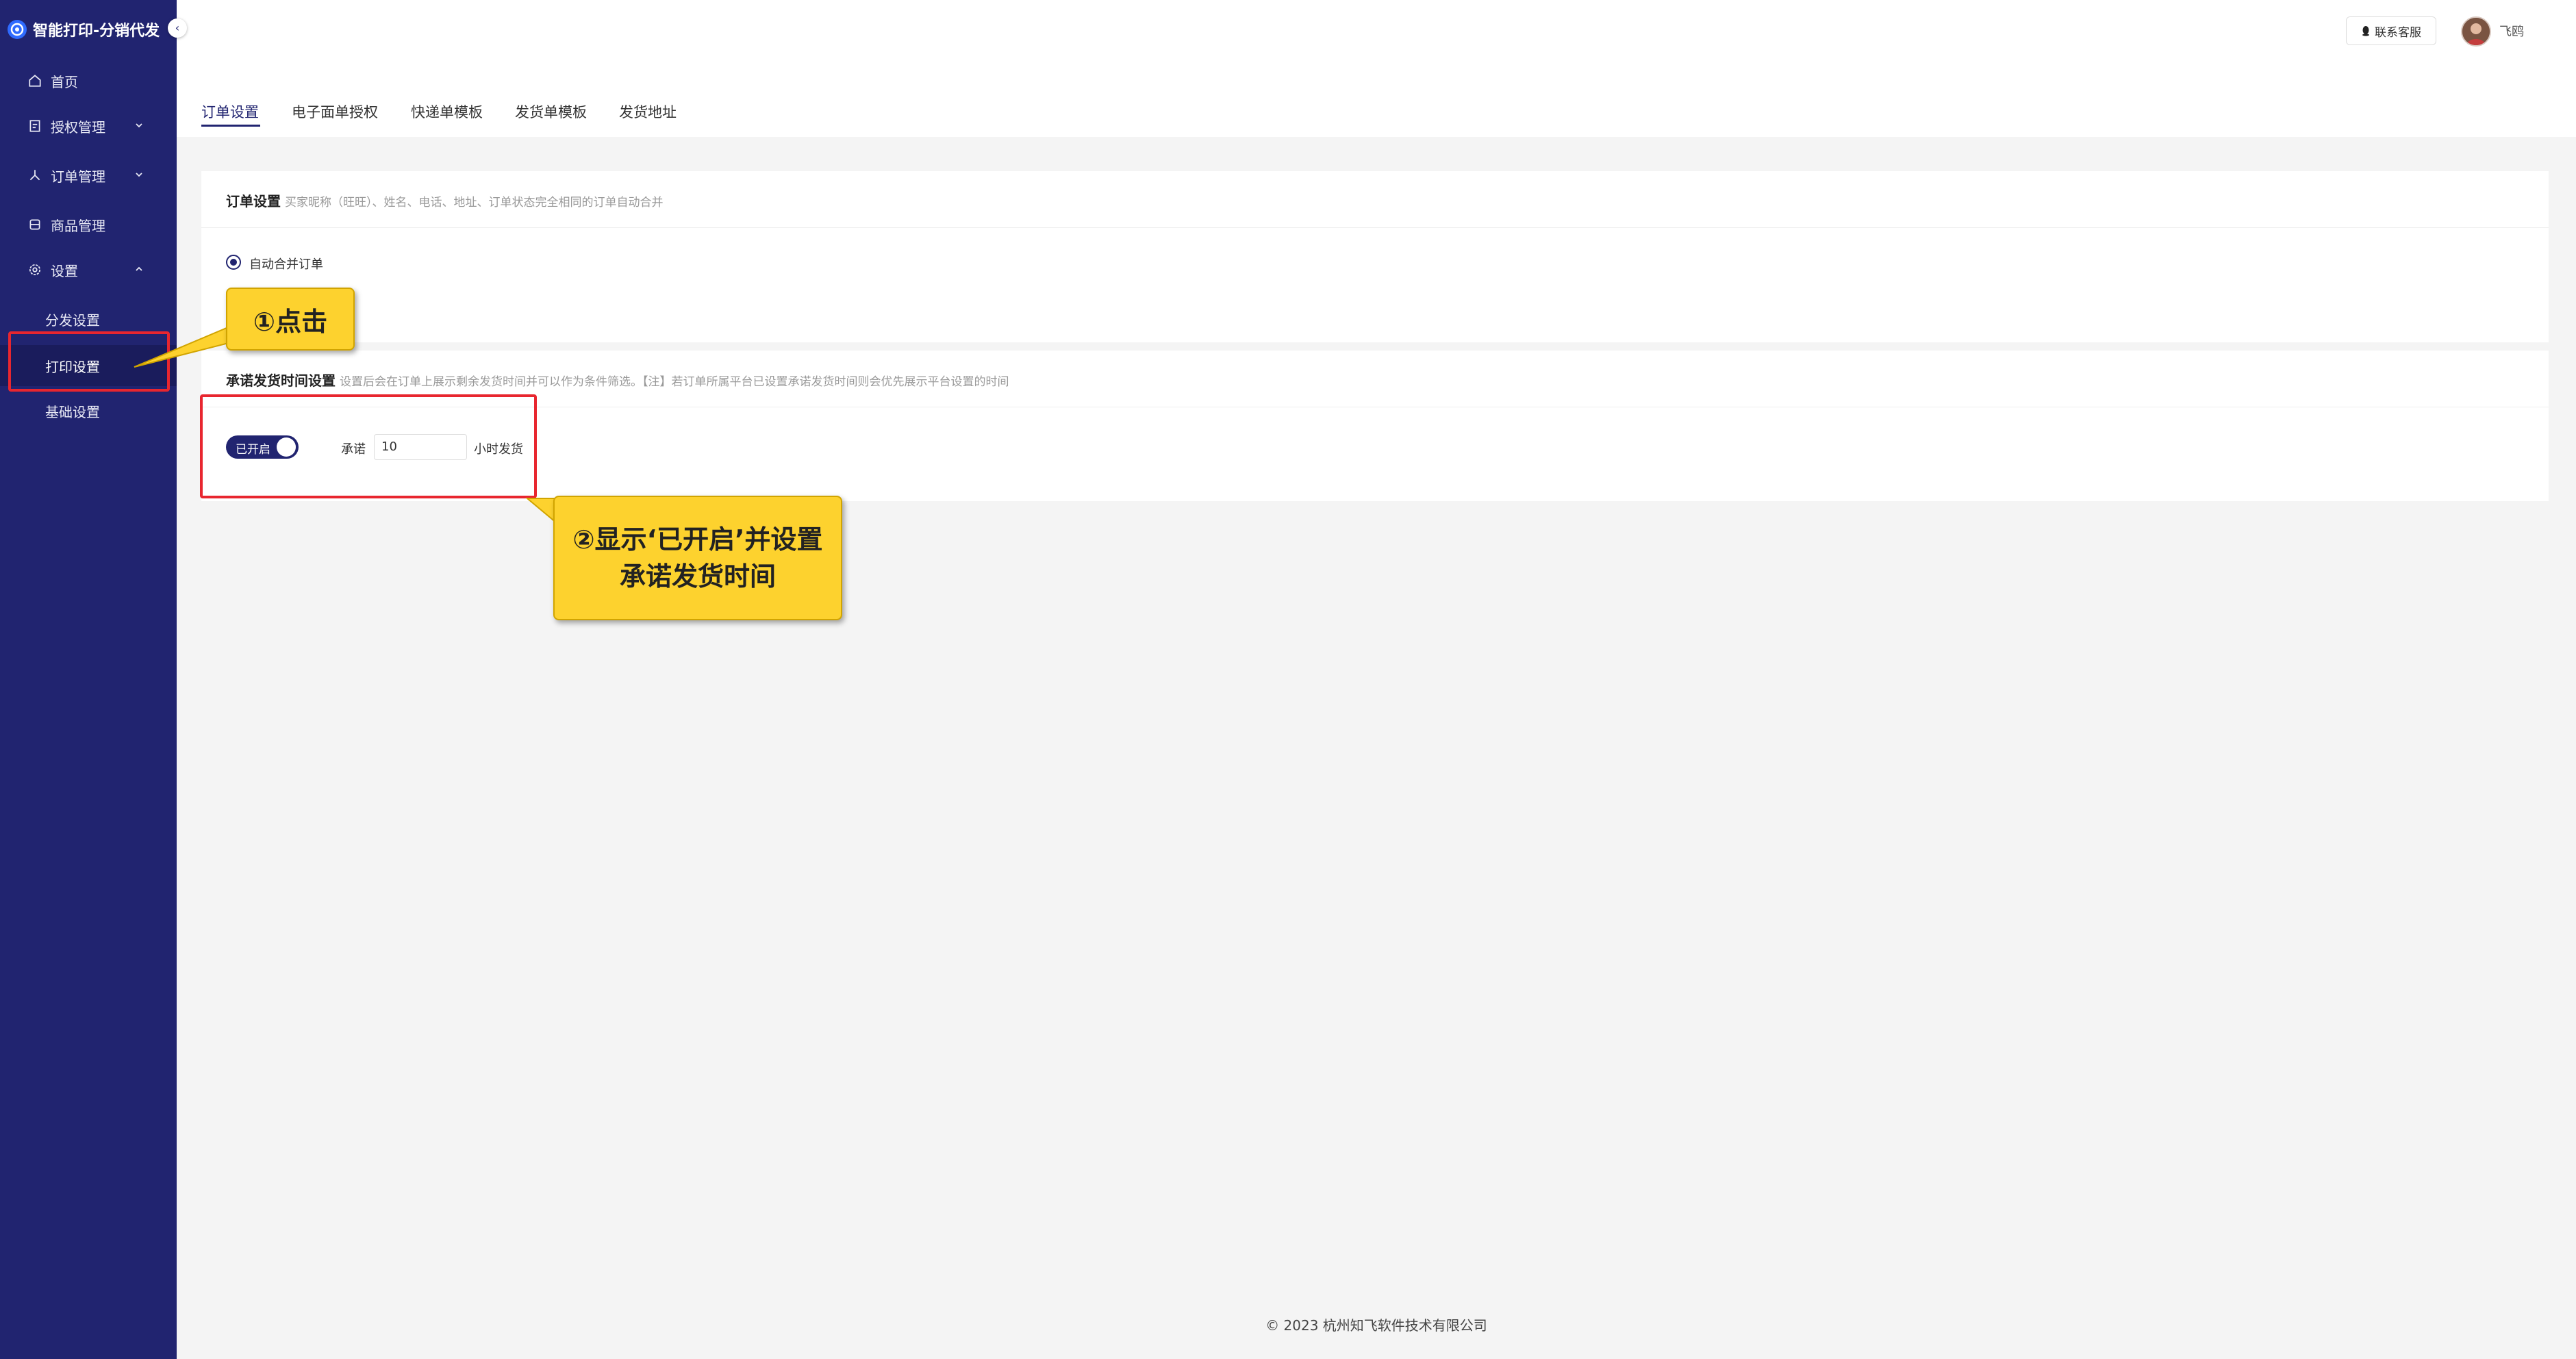 The height and width of the screenshot is (1359, 2576). I want to click on chevron-left-icon: ‹, so click(177, 28).